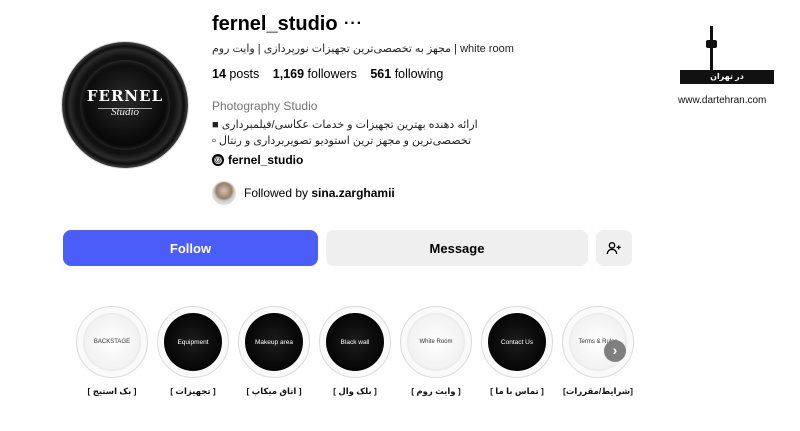  What do you see at coordinates (125, 112) in the screenshot?
I see `avatar-logo-subtext: Studio` at bounding box center [125, 112].